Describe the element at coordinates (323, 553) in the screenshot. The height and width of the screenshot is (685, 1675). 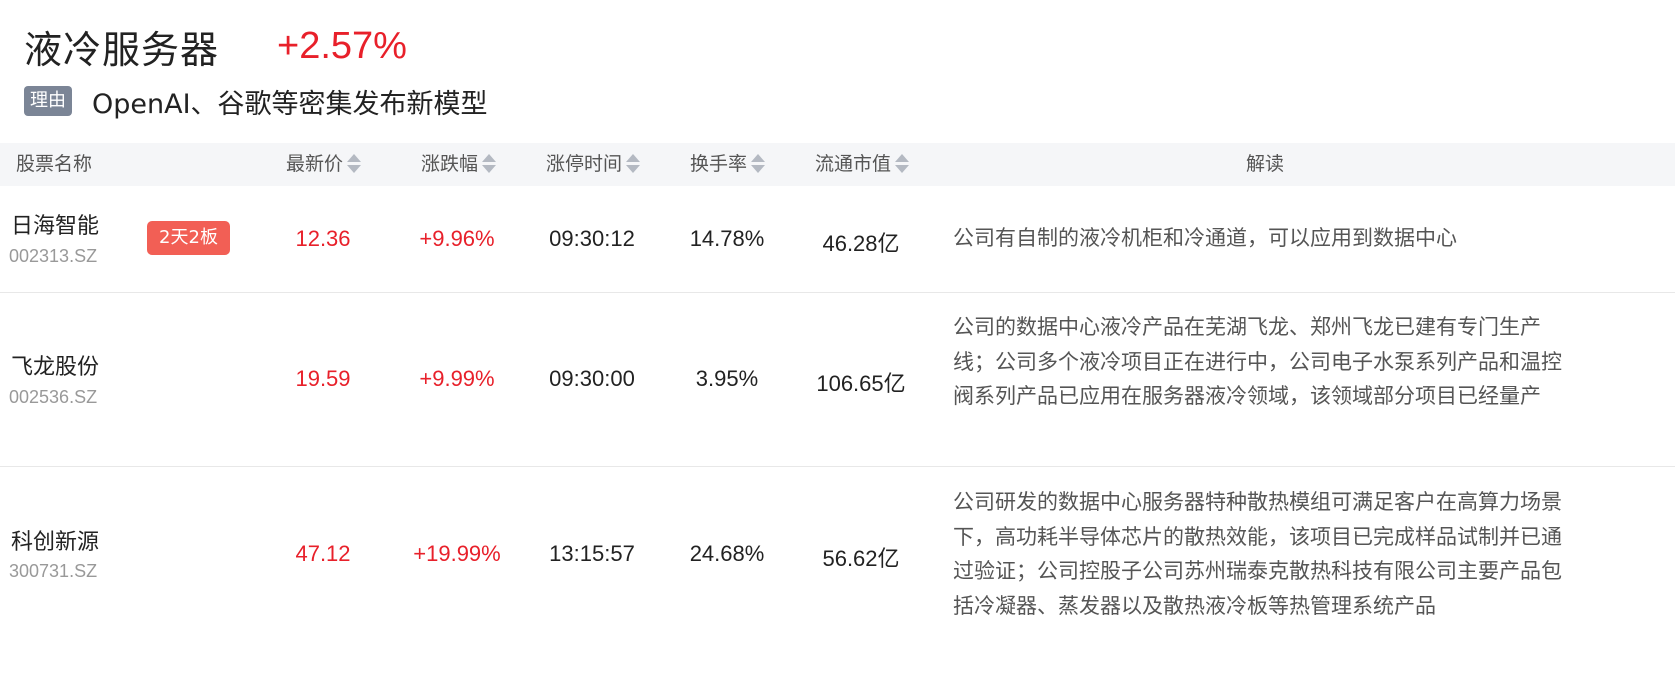
I see `price-value: 47.12` at that location.